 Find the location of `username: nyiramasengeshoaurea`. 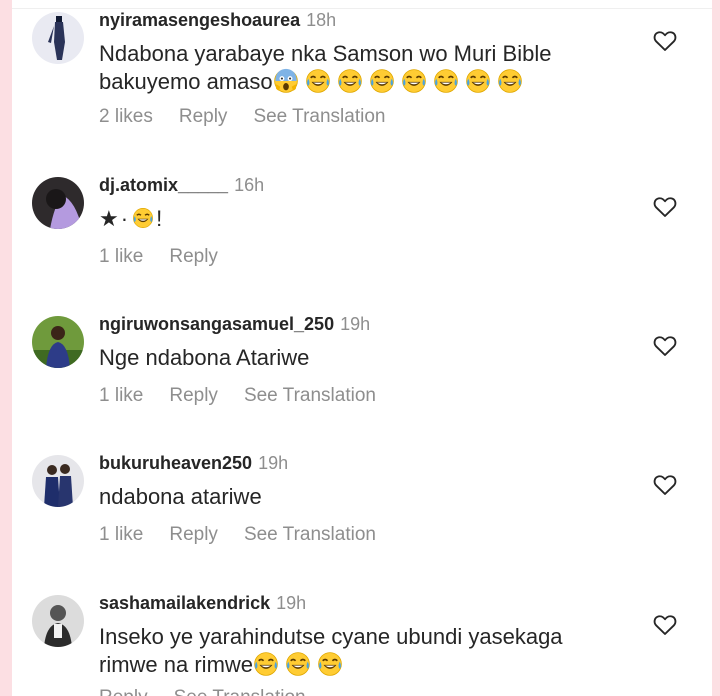

username: nyiramasengeshoaurea is located at coordinates (199, 20).